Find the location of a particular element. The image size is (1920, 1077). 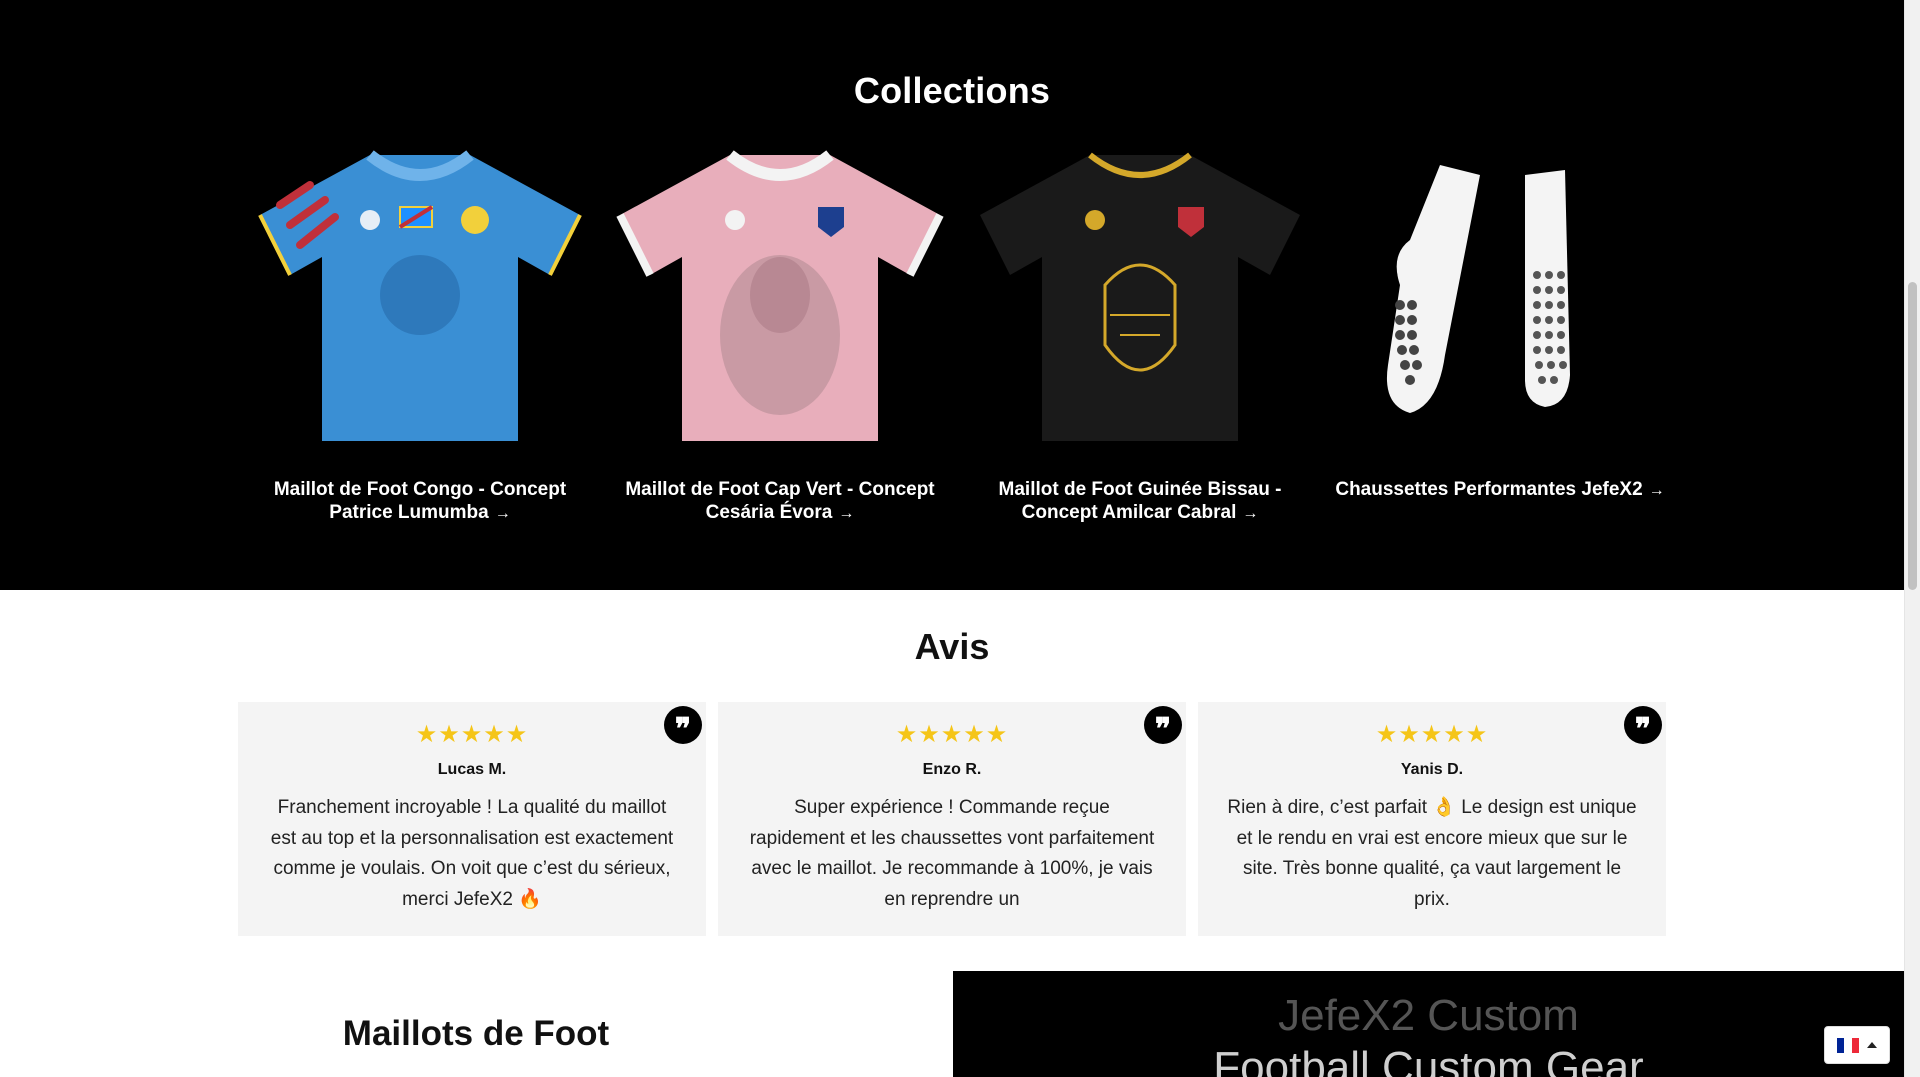

review-author: Lucas M. is located at coordinates (472, 769).